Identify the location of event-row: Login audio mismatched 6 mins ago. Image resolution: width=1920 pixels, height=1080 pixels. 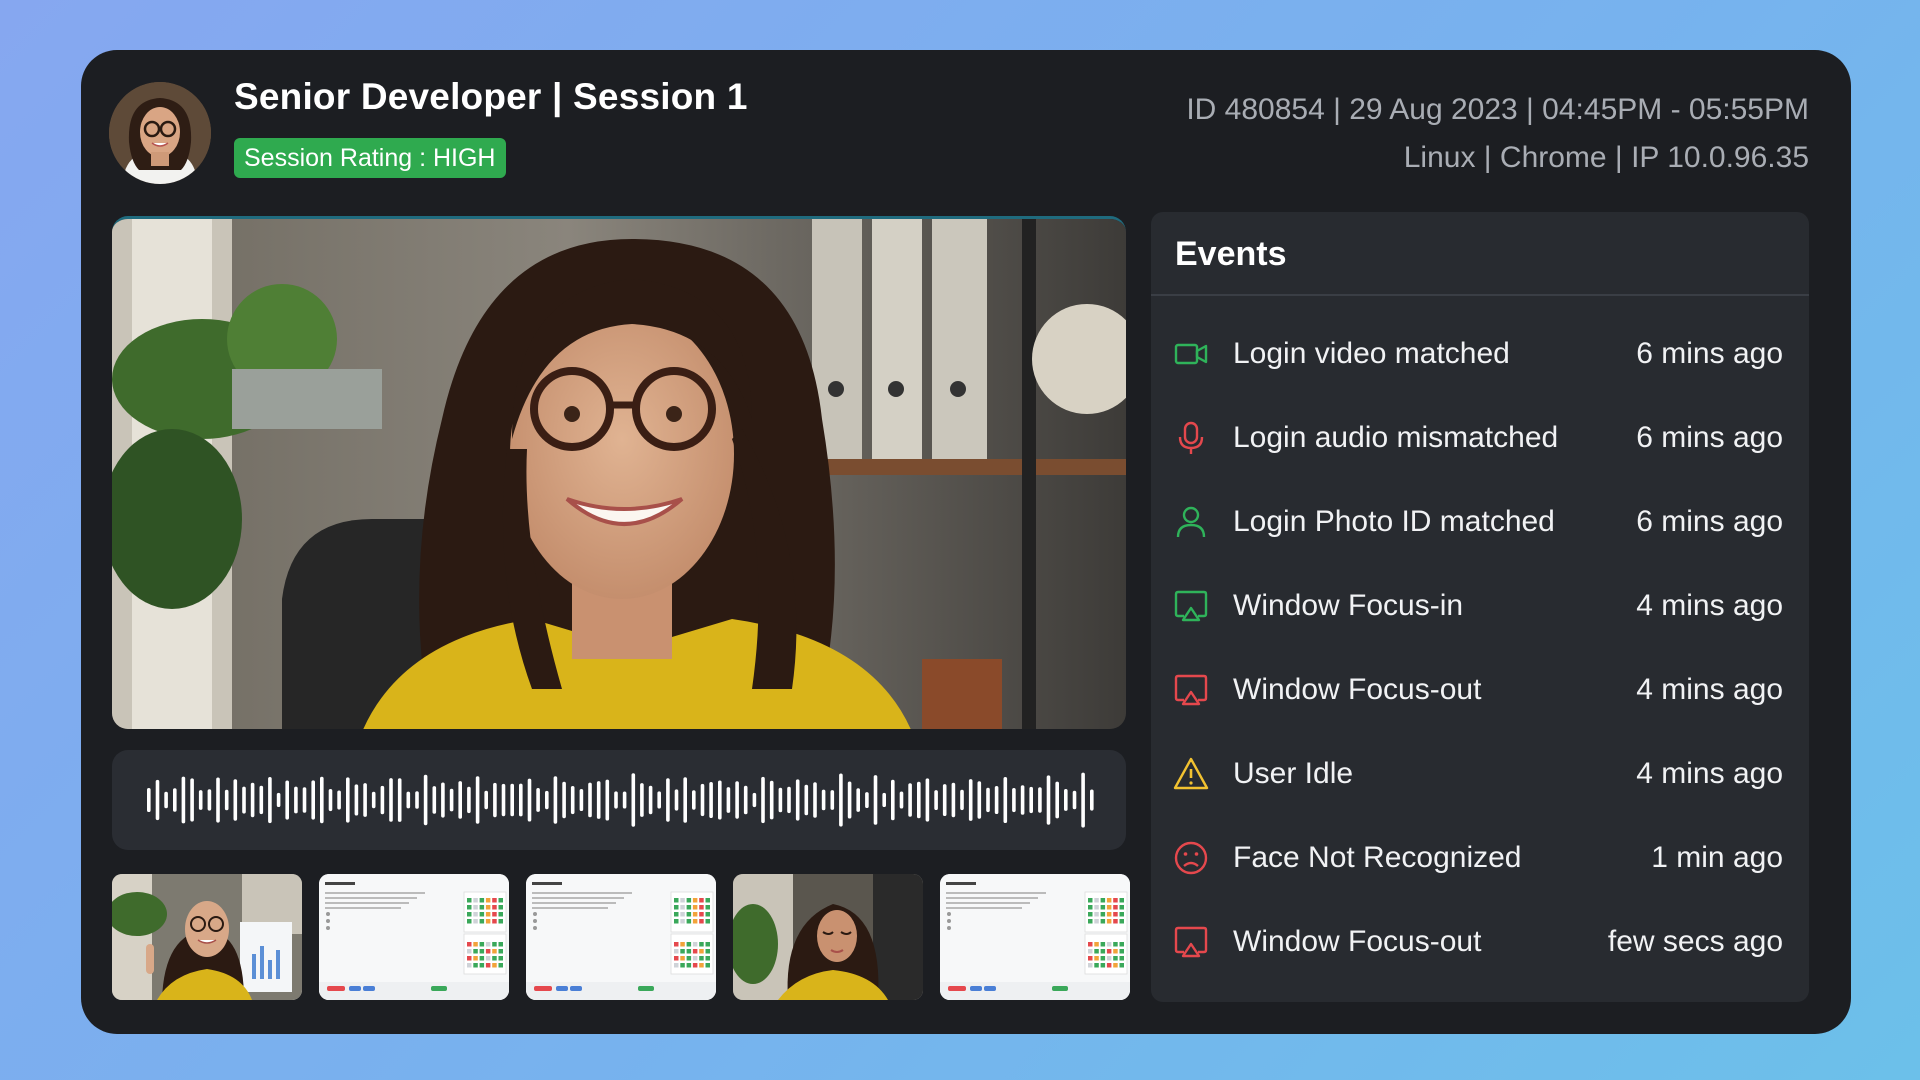
(1480, 438).